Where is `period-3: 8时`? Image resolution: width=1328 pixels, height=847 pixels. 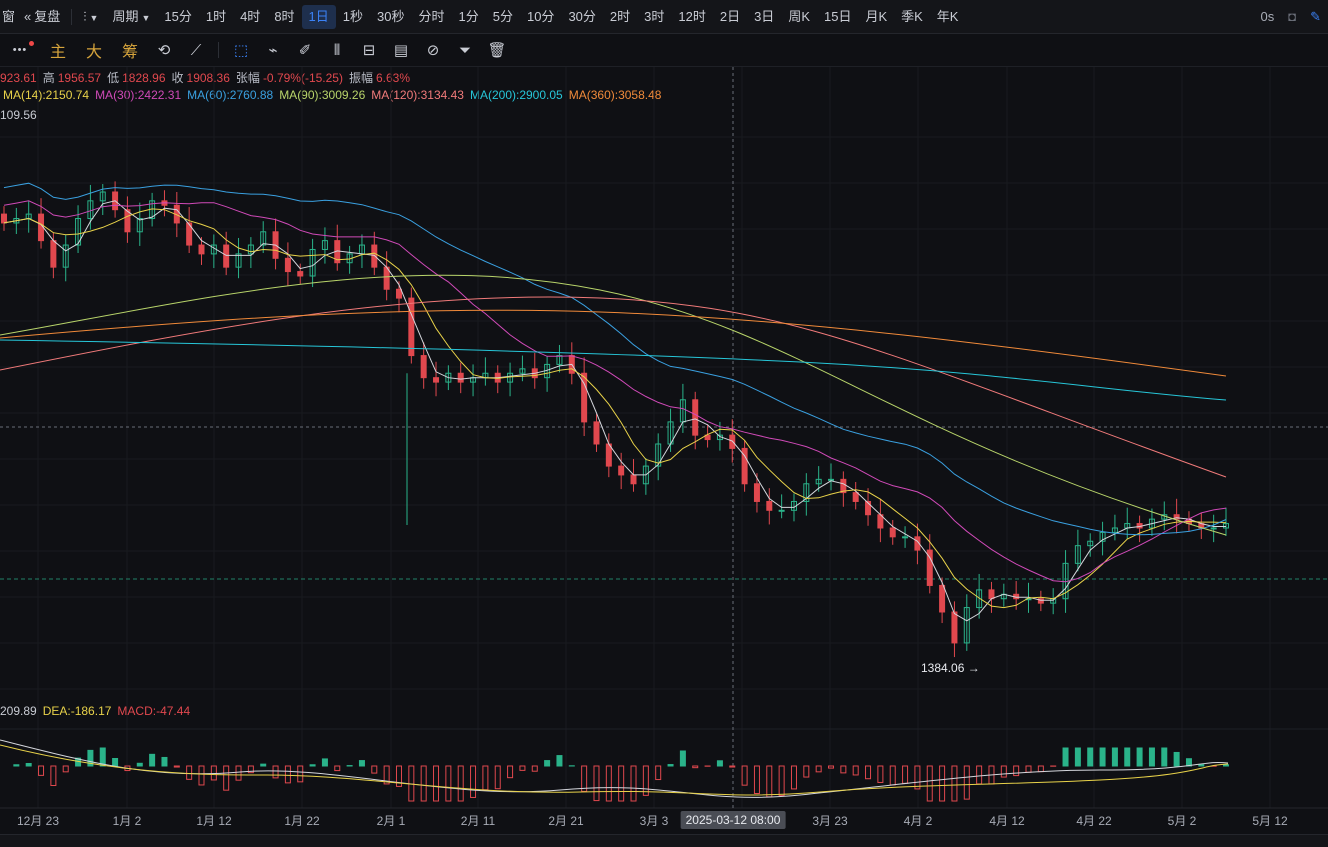 period-3: 8时 is located at coordinates (284, 17).